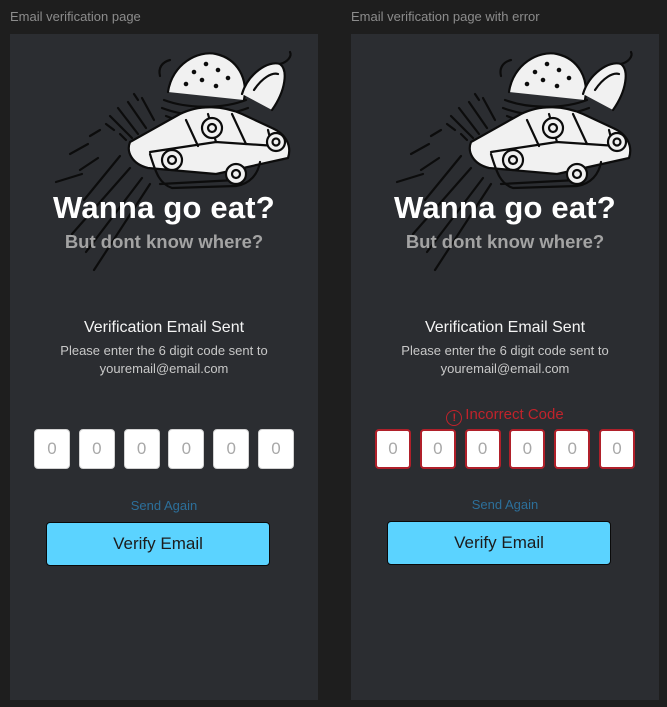 Image resolution: width=667 pixels, height=707 pixels. Describe the element at coordinates (445, 16) in the screenshot. I see `frame-label-verification-error: Email verification page with error` at that location.